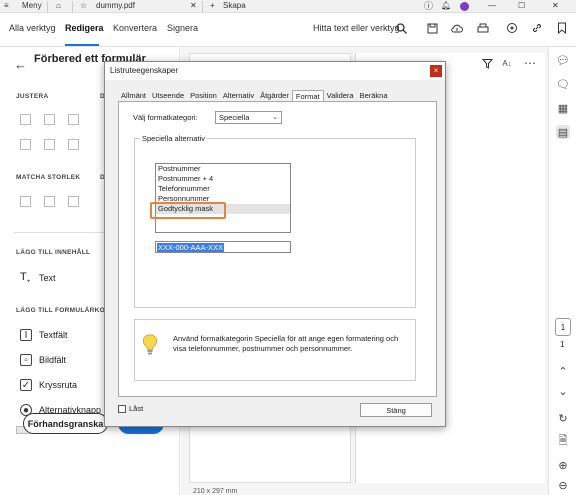 The image size is (576, 495). Describe the element at coordinates (38, 278) in the screenshot. I see `text-tool: T+ Text` at that location.